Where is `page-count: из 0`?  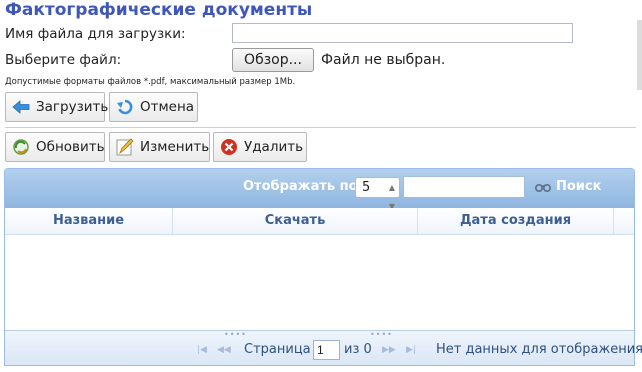 page-count: из 0 is located at coordinates (358, 349).